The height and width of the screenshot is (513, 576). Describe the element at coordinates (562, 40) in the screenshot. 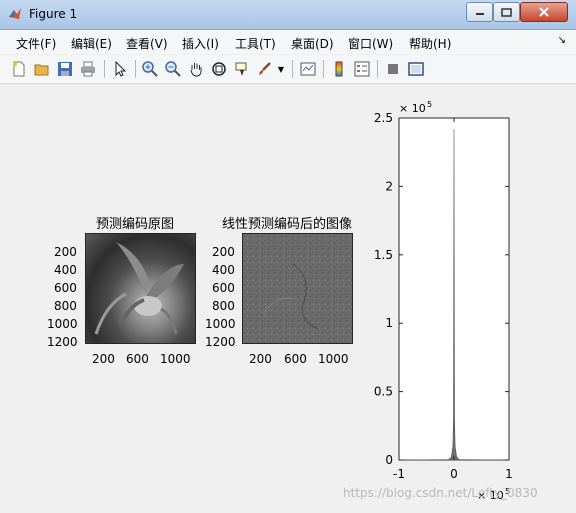

I see `dock-arrow-icon: ↘` at that location.